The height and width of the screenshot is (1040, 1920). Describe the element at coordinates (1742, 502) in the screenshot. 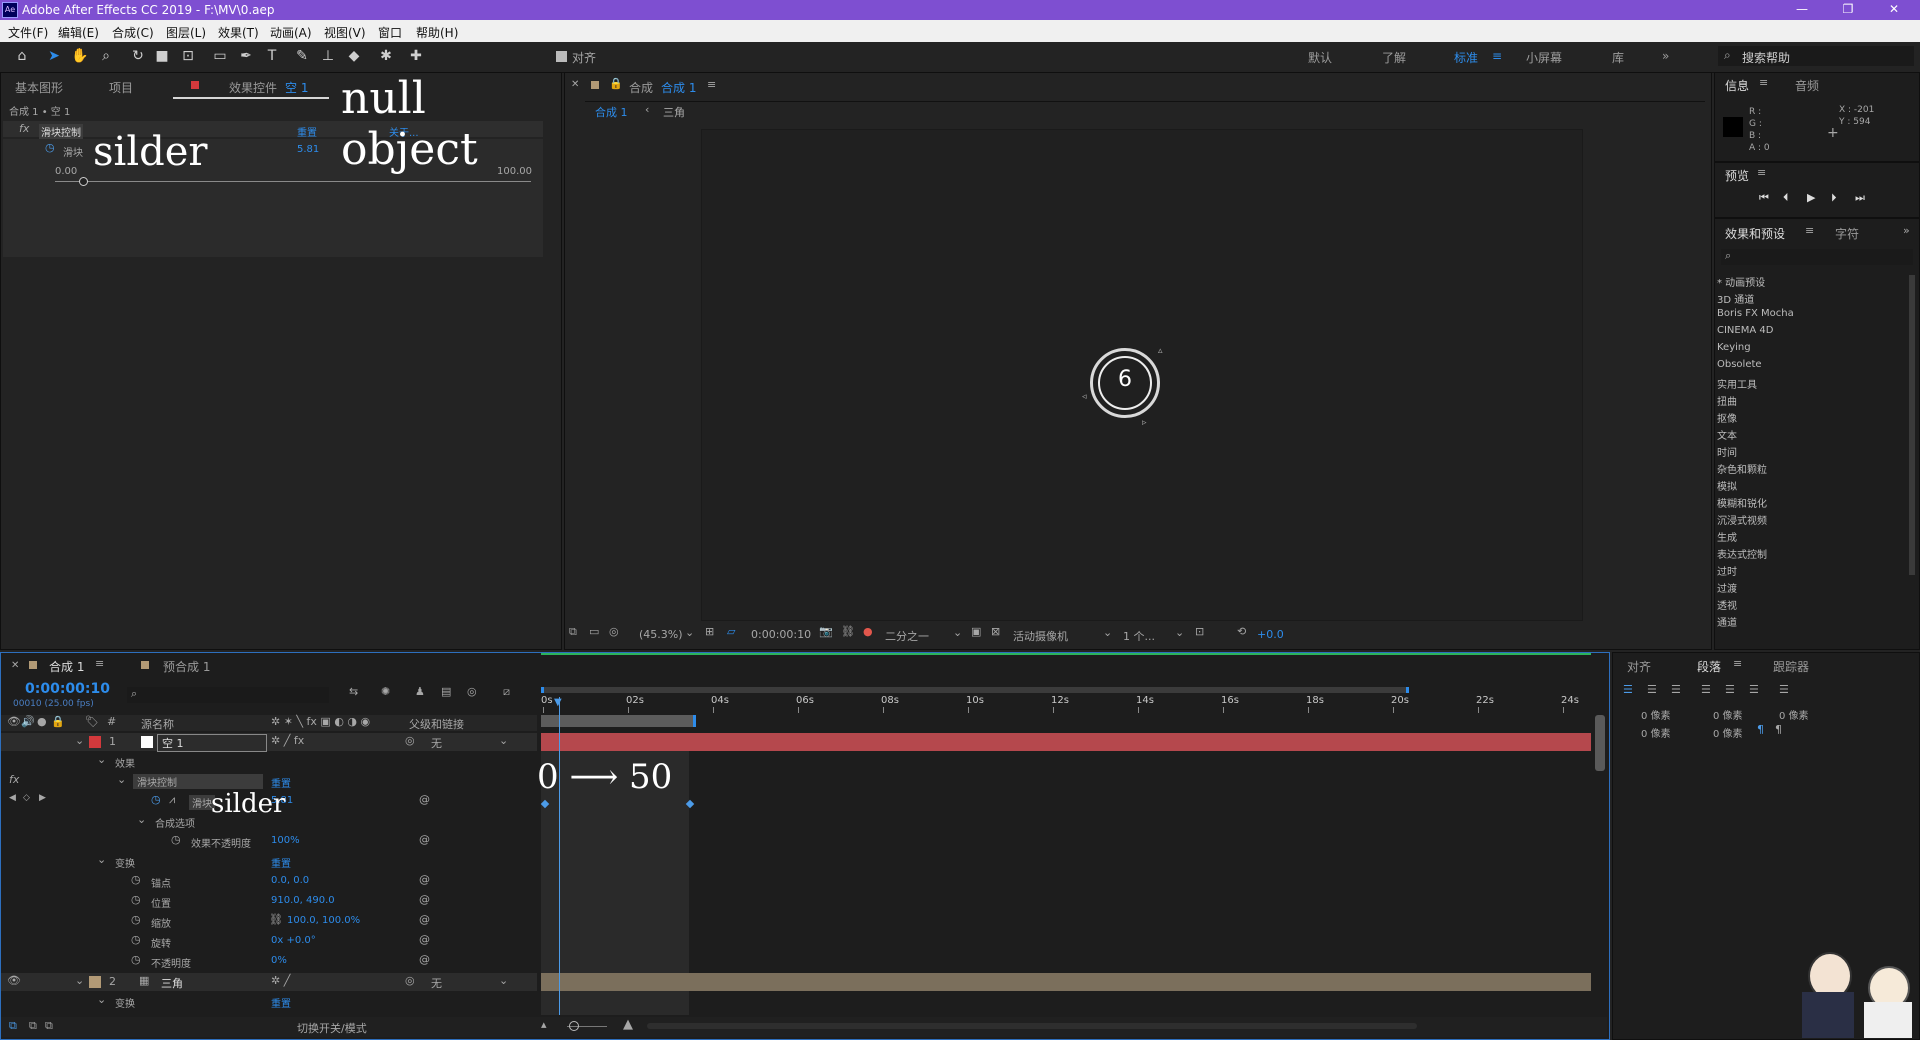

I see `effects-item: 模糊和锐化` at that location.